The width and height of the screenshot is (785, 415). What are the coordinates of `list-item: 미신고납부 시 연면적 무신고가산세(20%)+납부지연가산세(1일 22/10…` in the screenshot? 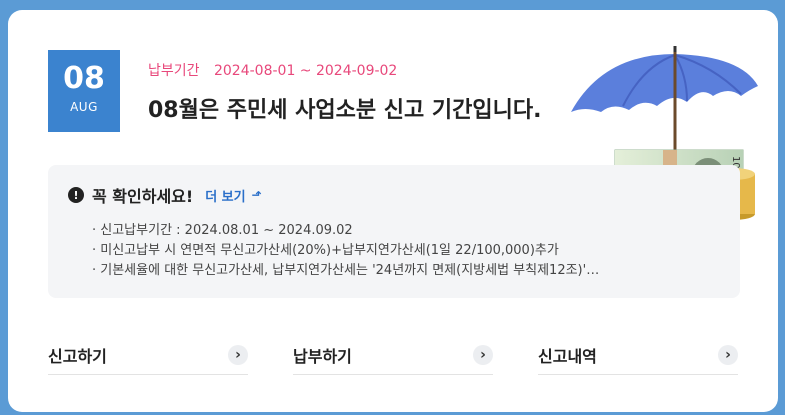 It's located at (345, 251).